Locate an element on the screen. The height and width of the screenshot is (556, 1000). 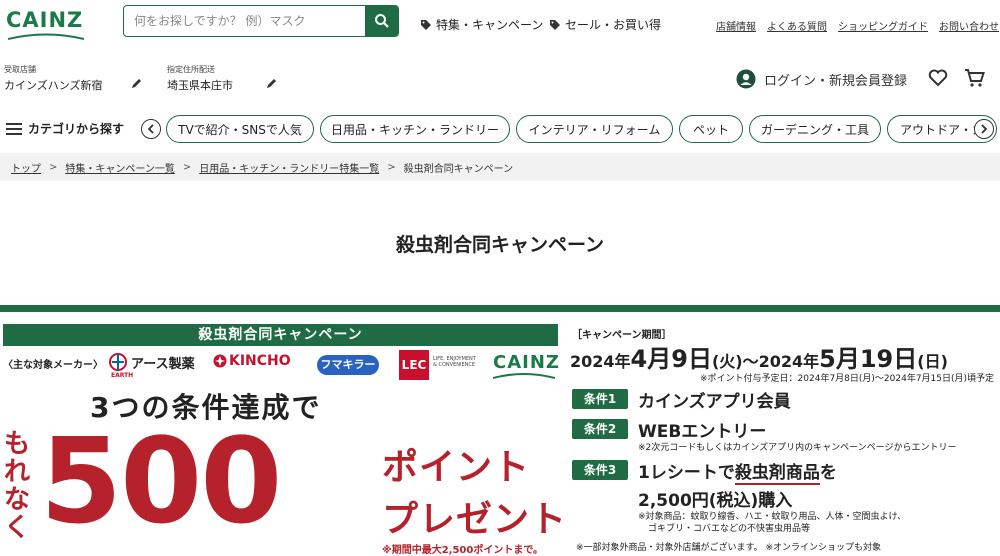
category-prev-button is located at coordinates (151, 129).